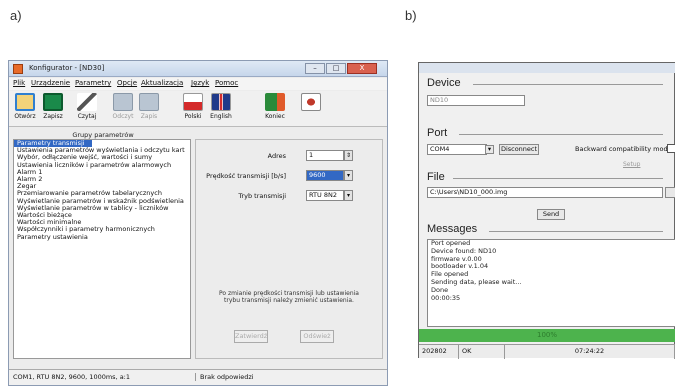 The image size is (675, 390). Describe the element at coordinates (317, 336) in the screenshot. I see `refresh-button: Odśwież` at that location.